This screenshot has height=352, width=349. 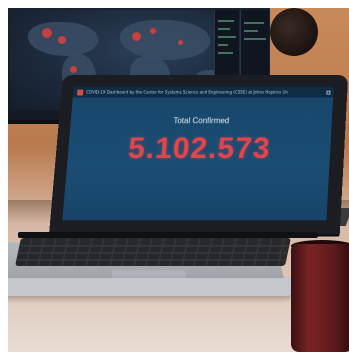 I want to click on laptop-keyboard, so click(x=153, y=252).